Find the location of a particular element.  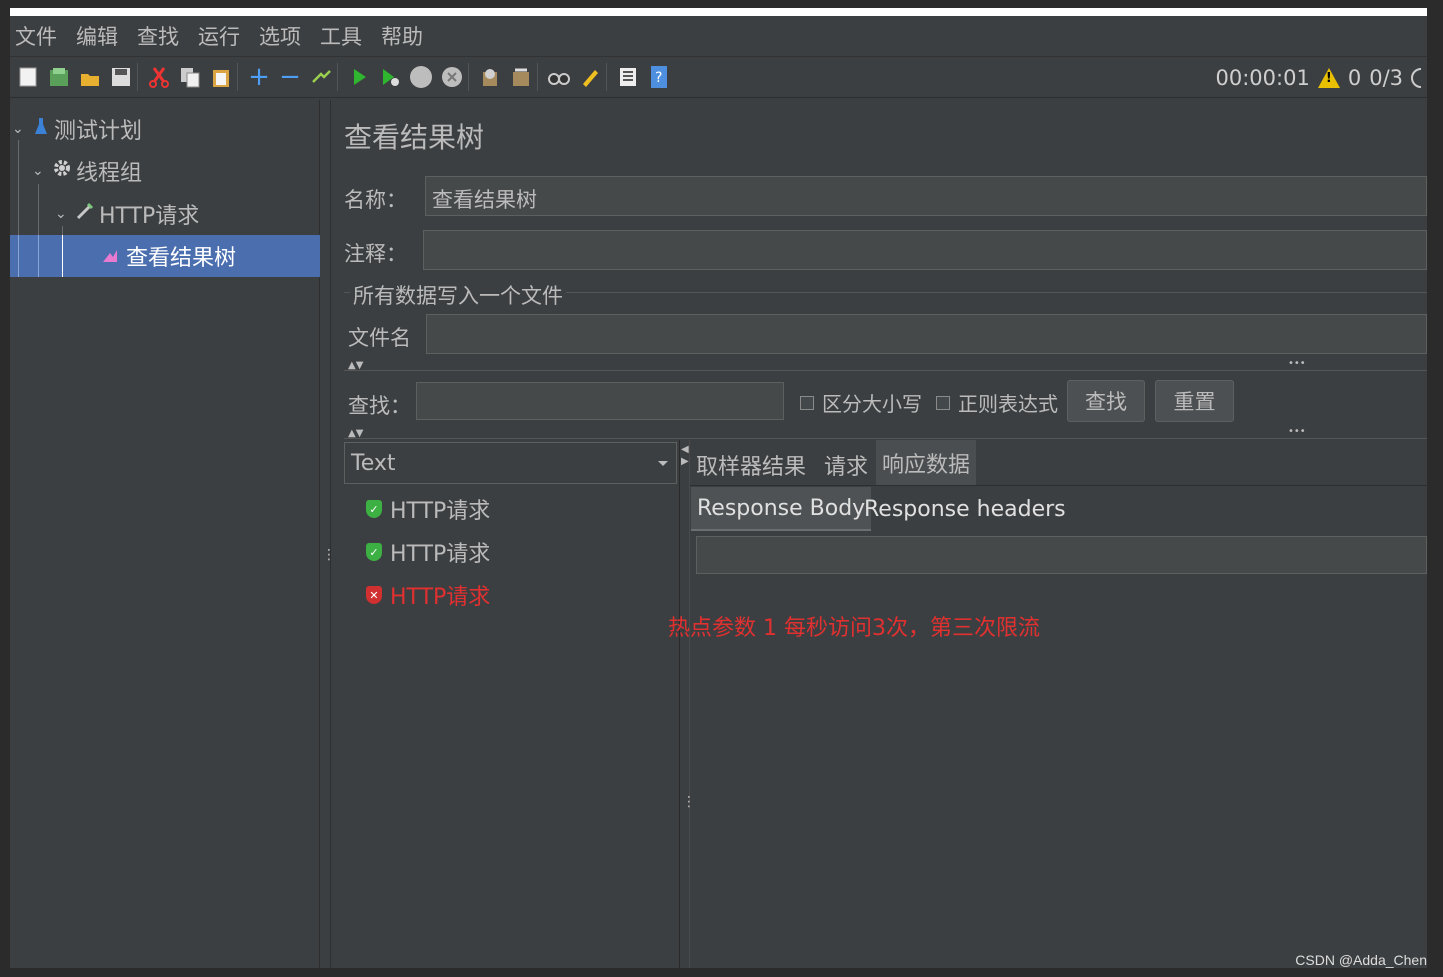

collapse-icon: − is located at coordinates (290, 77).